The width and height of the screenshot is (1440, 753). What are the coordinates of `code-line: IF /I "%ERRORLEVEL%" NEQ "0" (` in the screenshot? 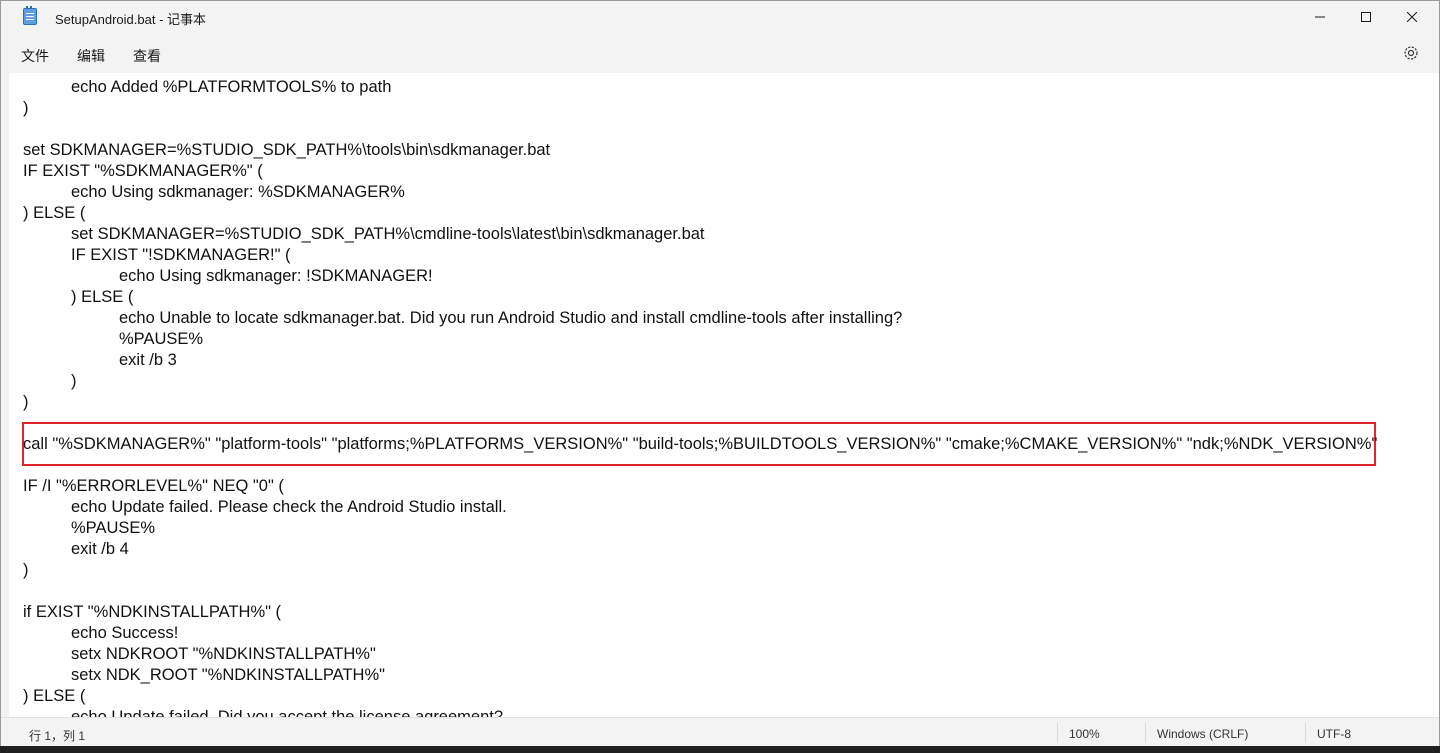 It's located at (153, 486).